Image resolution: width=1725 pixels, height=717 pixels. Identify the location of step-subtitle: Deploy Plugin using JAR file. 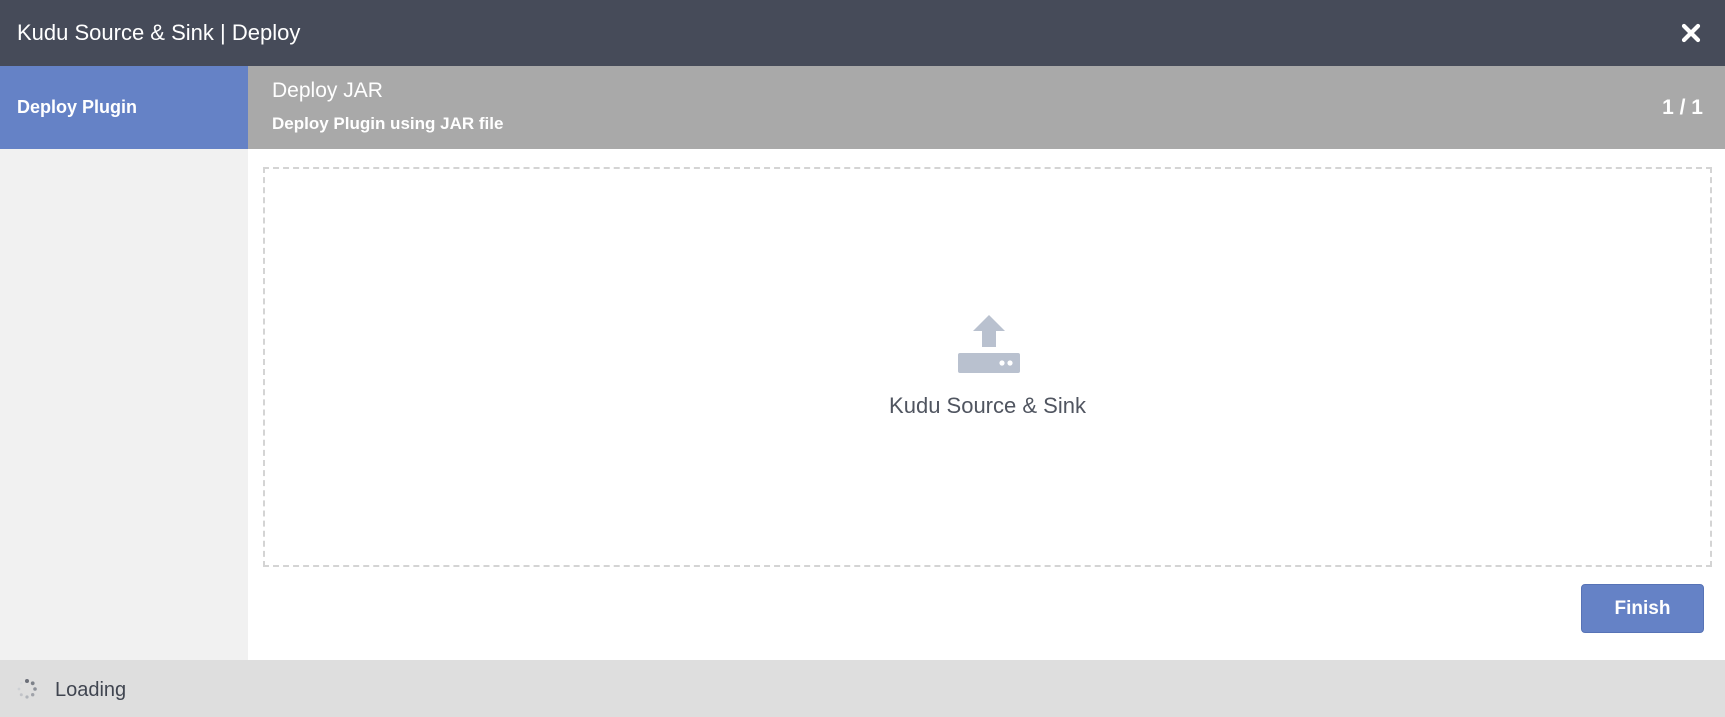
(388, 123).